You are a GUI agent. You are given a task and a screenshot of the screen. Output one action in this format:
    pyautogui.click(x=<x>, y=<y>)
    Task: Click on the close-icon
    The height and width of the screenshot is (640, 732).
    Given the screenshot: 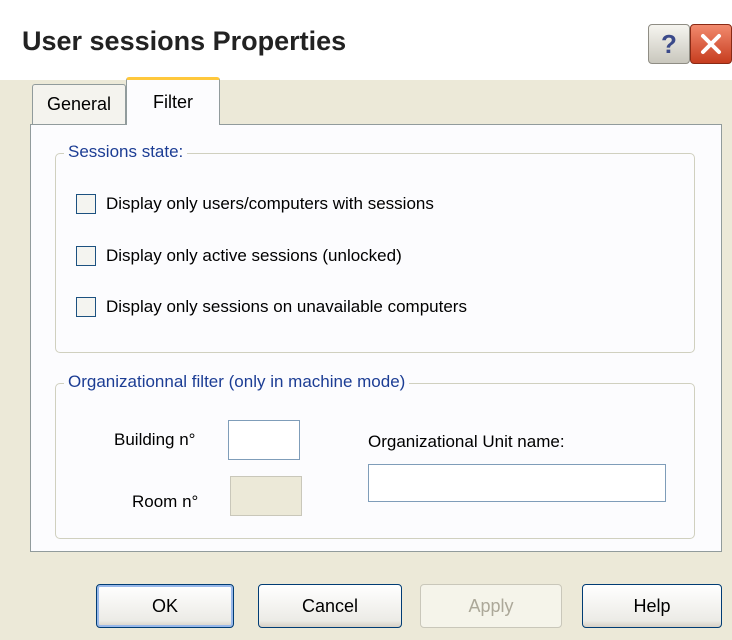 What is the action you would take?
    pyautogui.click(x=711, y=44)
    